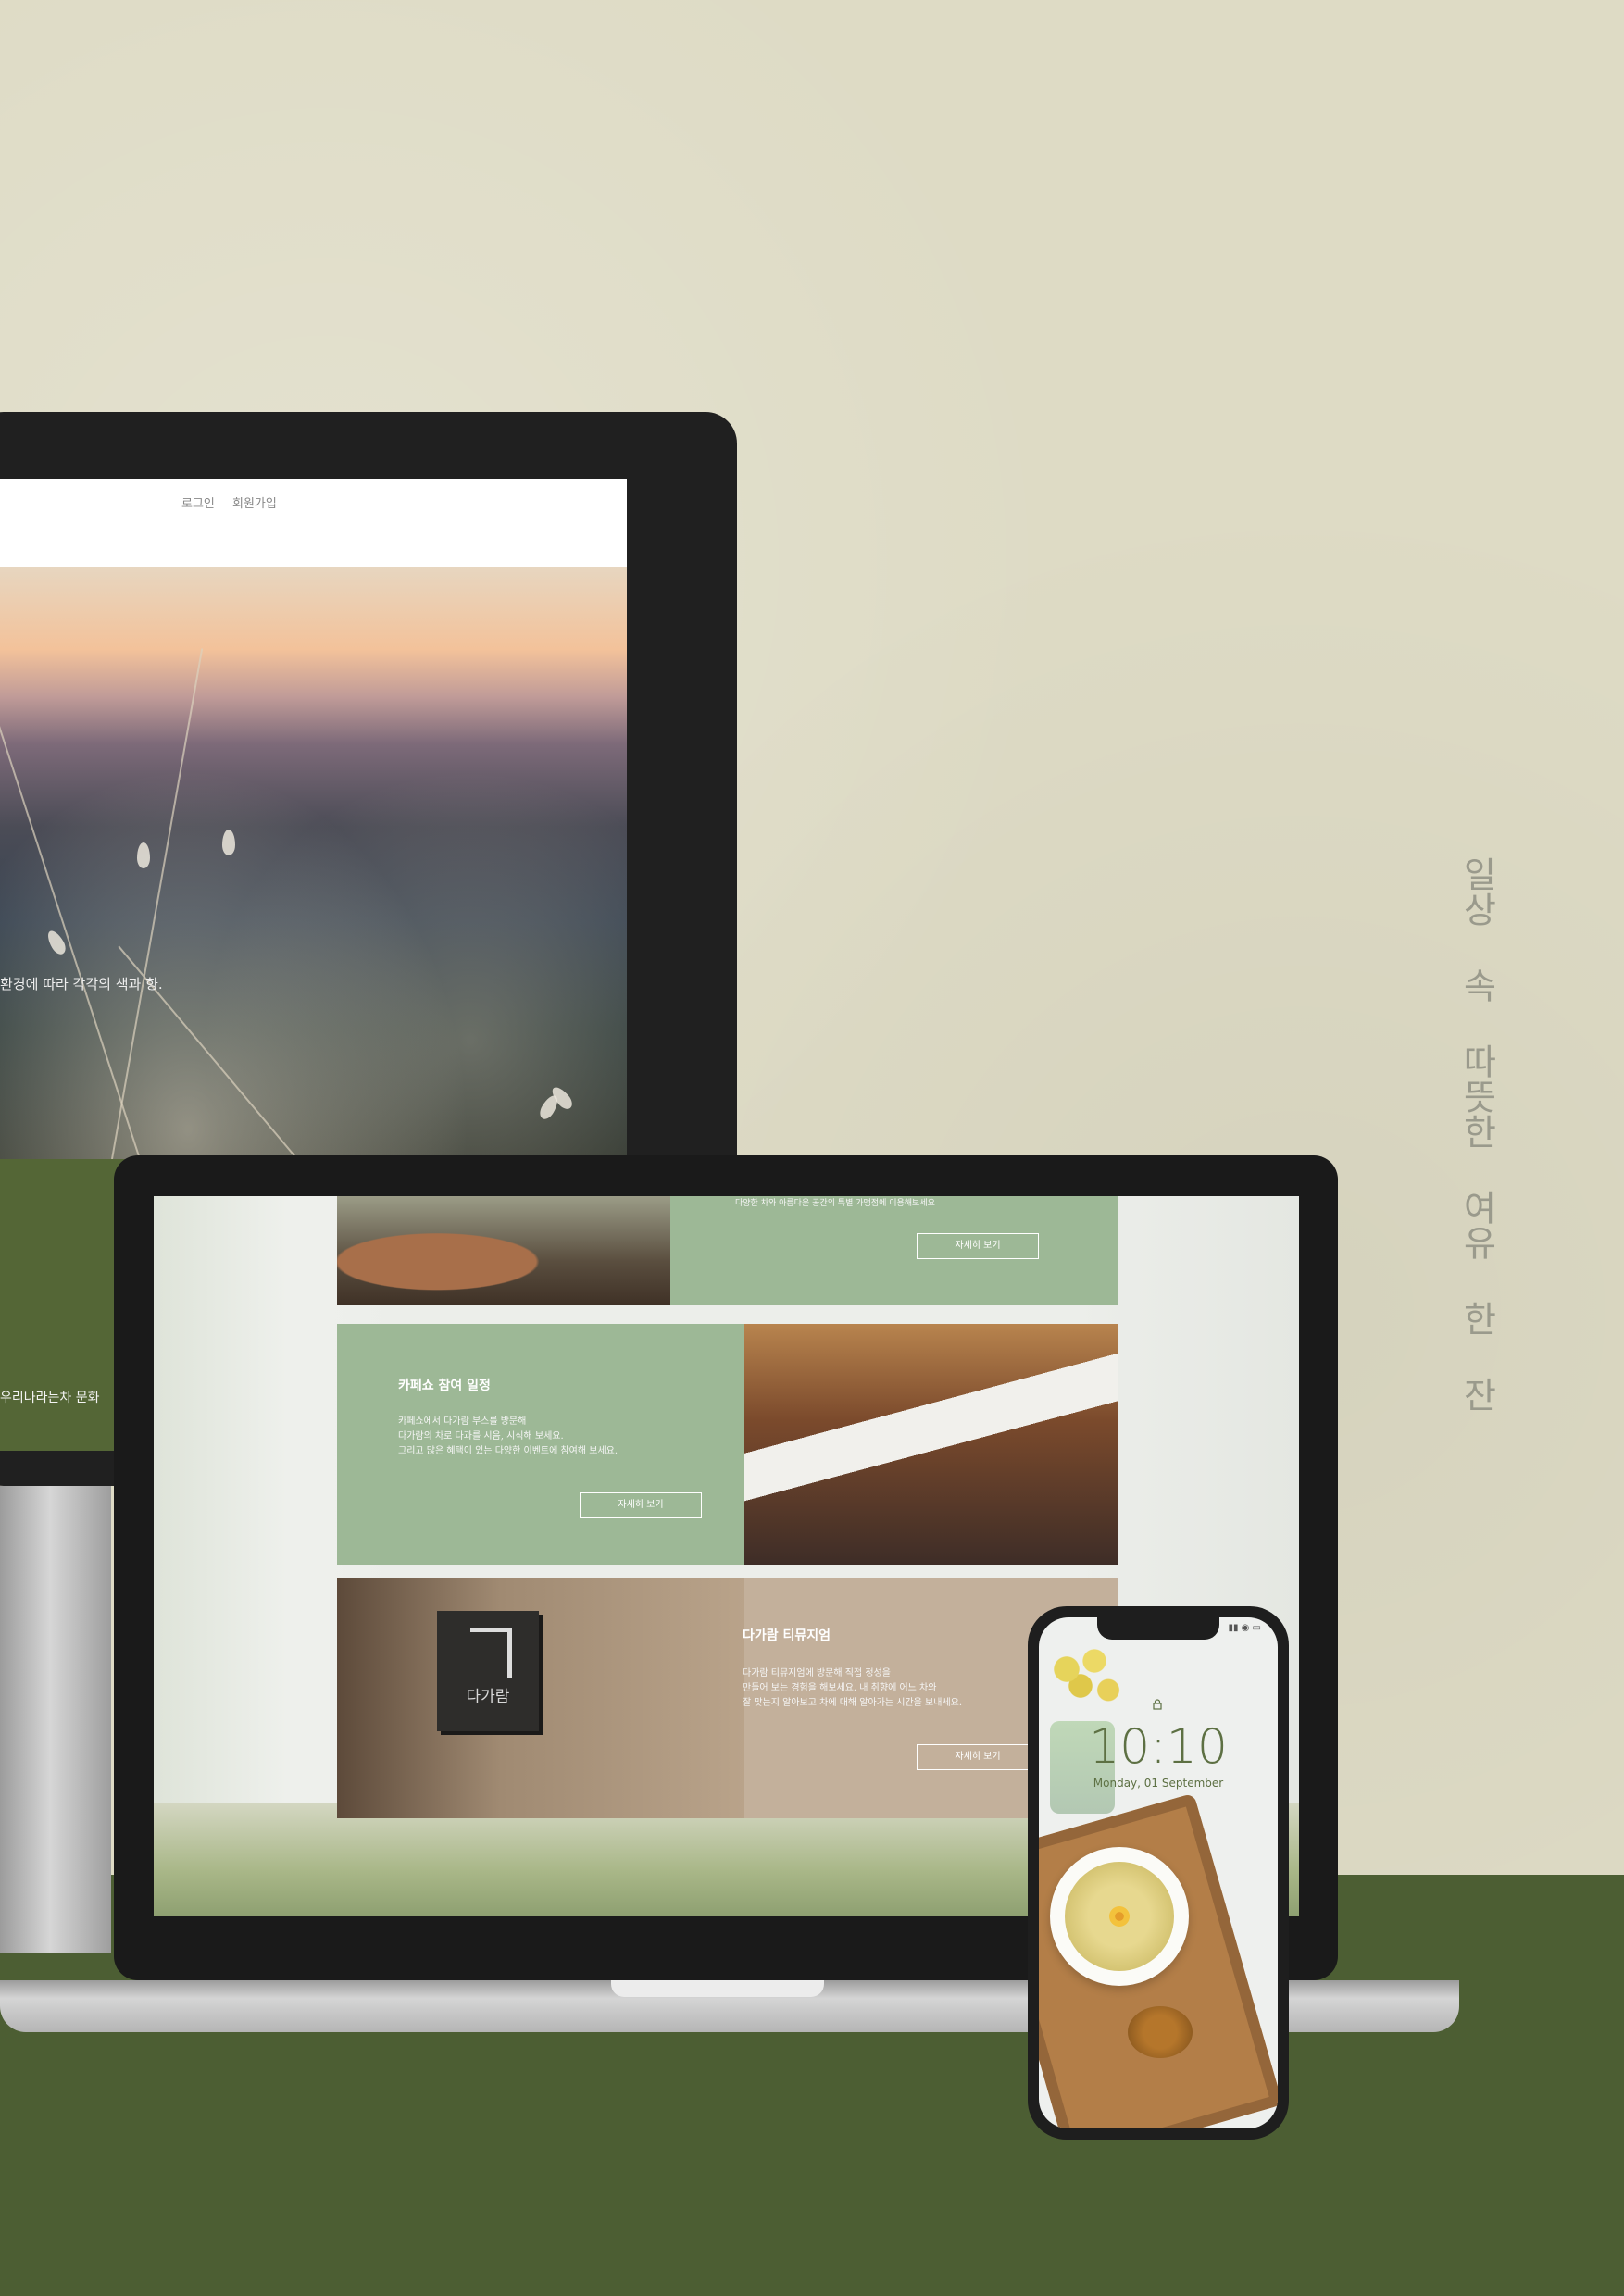  What do you see at coordinates (1085, 1677) in the screenshot?
I see `yellow-flowers` at bounding box center [1085, 1677].